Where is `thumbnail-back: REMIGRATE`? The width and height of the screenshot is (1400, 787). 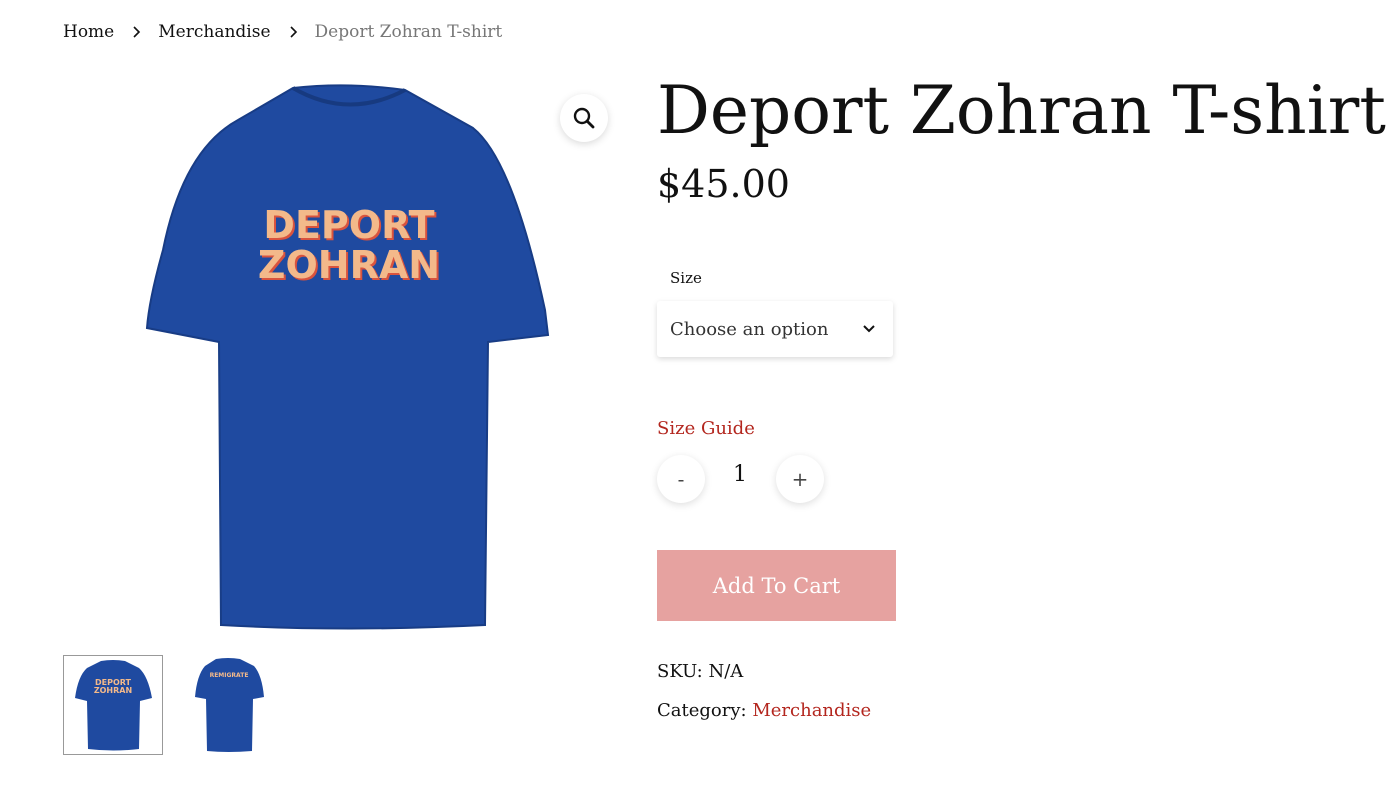
thumbnail-back: REMIGRATE is located at coordinates (228, 705).